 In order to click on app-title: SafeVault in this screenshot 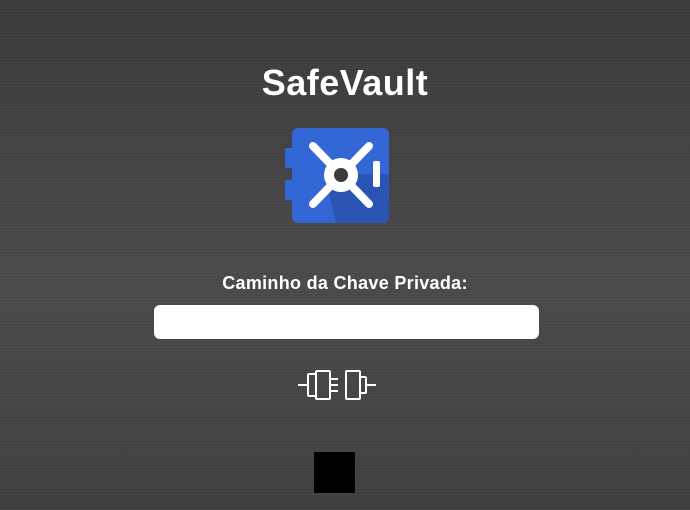, I will do `click(345, 82)`.